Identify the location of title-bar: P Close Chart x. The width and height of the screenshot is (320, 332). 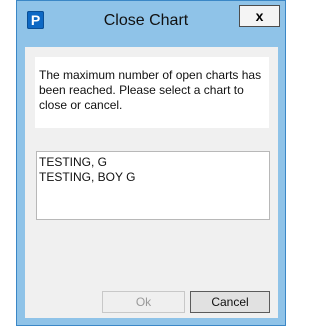
(151, 24).